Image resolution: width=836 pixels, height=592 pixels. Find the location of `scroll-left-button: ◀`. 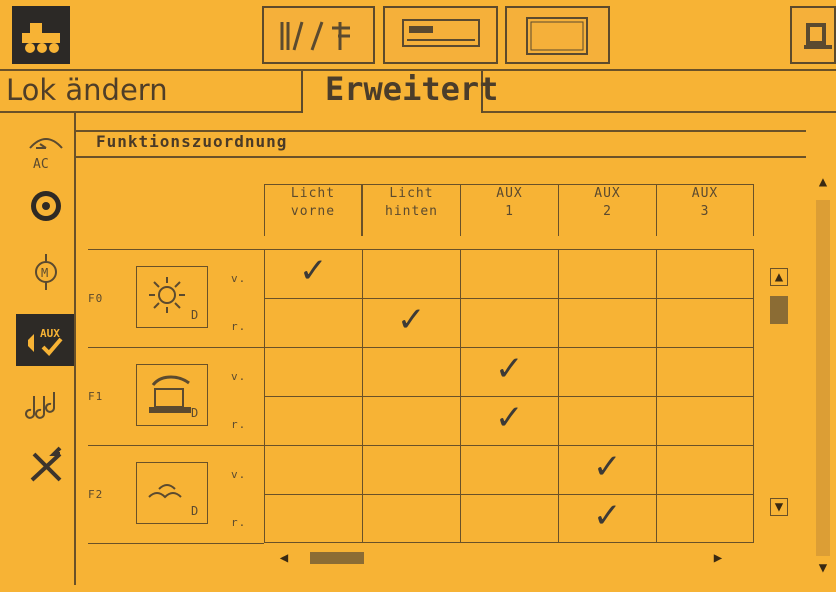

scroll-left-button: ◀ is located at coordinates (284, 558).